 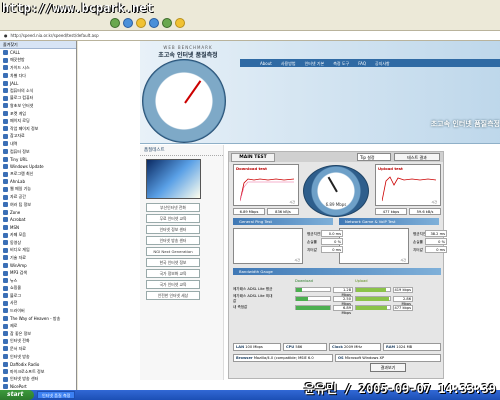 I want to click on sidebar-item: 사전, so click(x=38, y=304).